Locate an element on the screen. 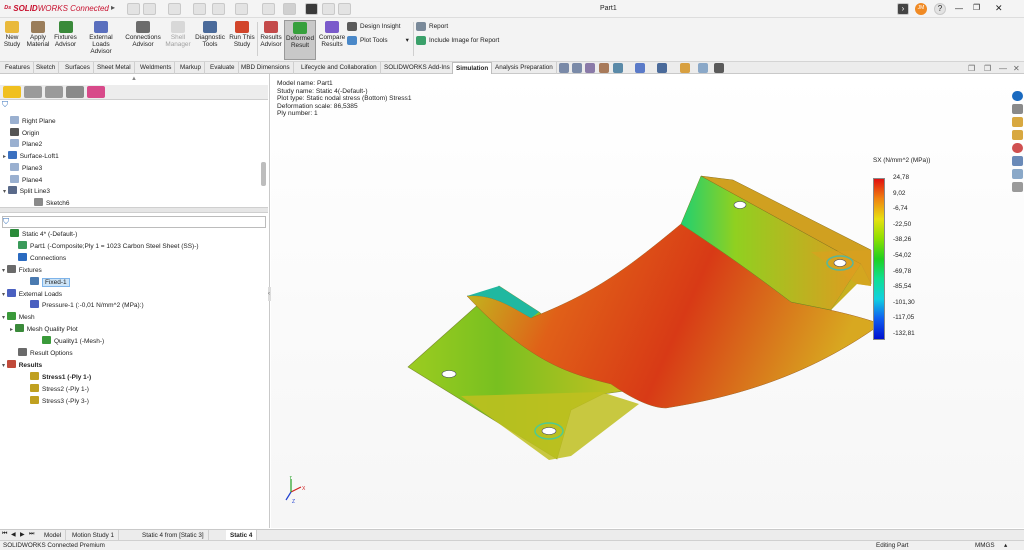 Image resolution: width=1024 pixels, height=551 pixels. solidworks-resources-icon is located at coordinates (1017, 96).